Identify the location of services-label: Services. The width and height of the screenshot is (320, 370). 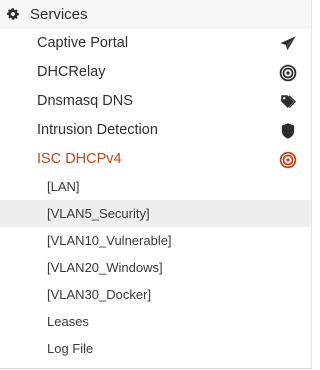
(59, 14).